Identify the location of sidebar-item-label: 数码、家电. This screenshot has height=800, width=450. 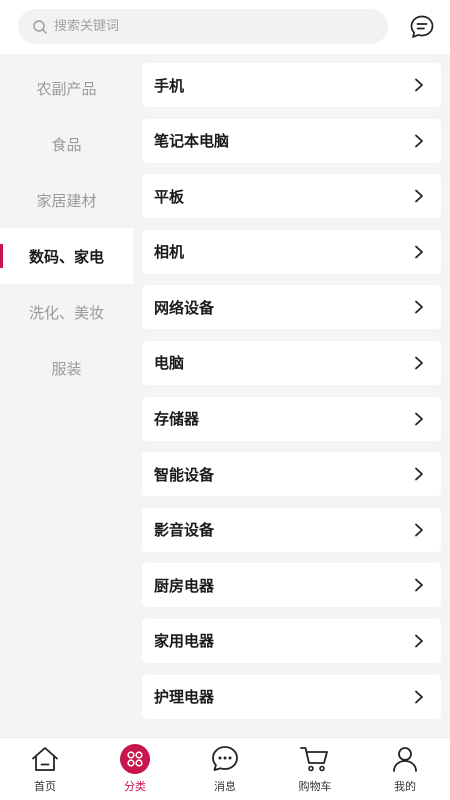
(66, 256).